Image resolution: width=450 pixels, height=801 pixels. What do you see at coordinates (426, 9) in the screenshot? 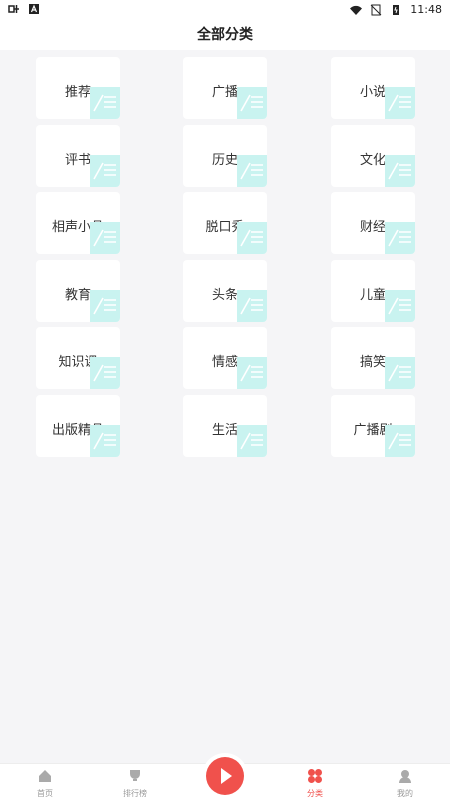
I see `status-time: 11:48` at bounding box center [426, 9].